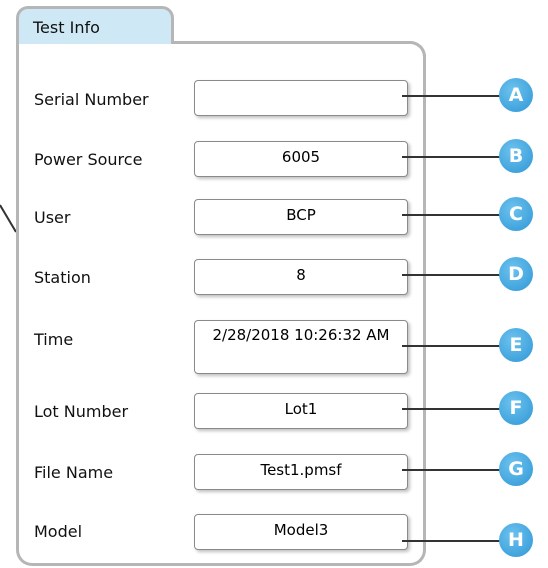 The image size is (548, 568). What do you see at coordinates (301, 98) in the screenshot?
I see `serial-number-field` at bounding box center [301, 98].